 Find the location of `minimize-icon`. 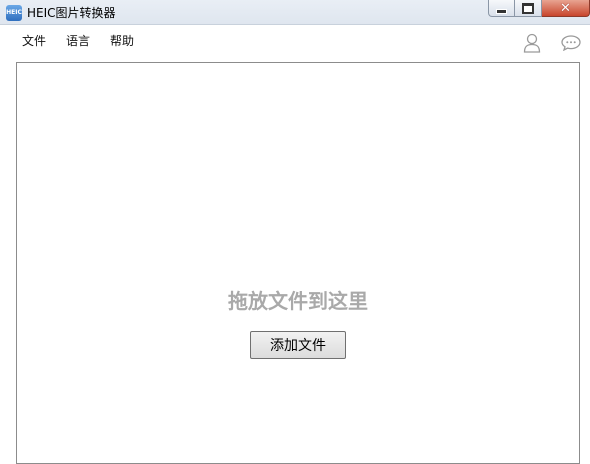

minimize-icon is located at coordinates (501, 11).